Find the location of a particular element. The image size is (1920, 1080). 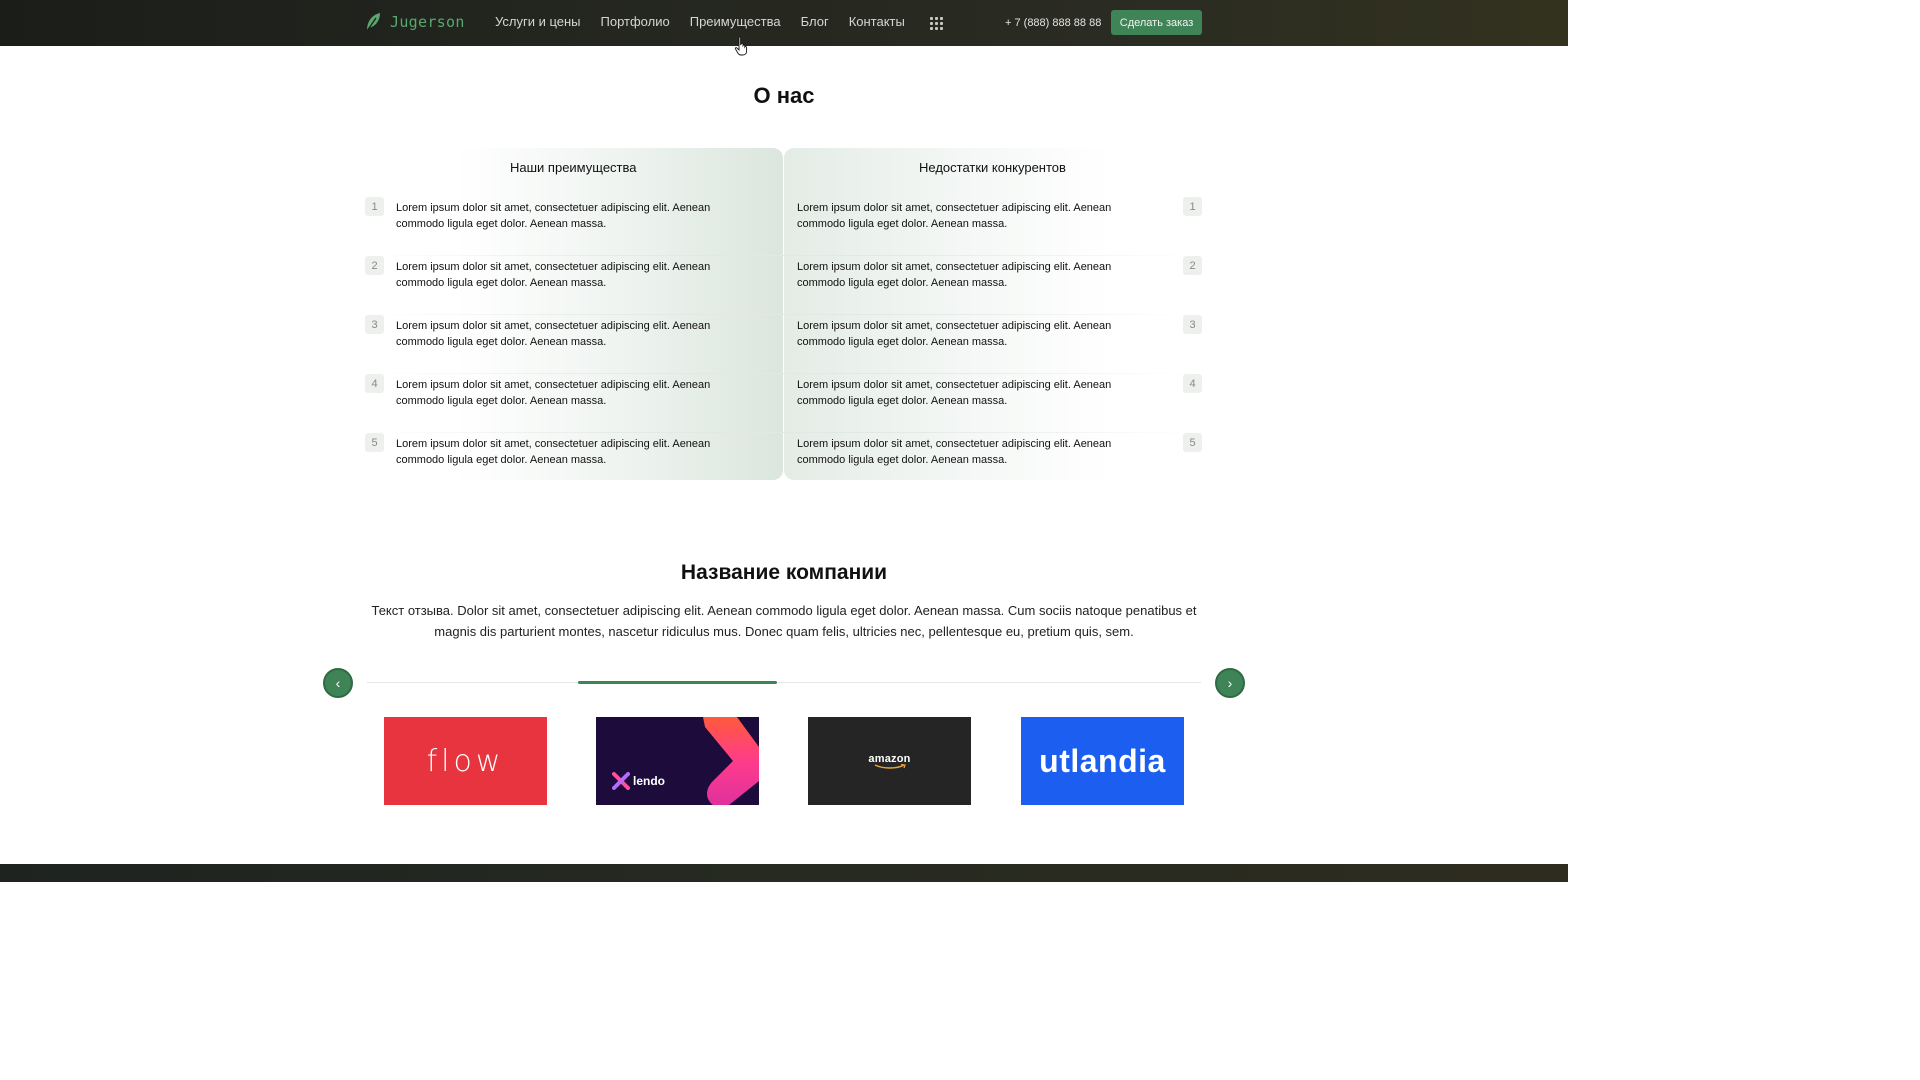

lendo-logo-text: lendo is located at coordinates (649, 781).